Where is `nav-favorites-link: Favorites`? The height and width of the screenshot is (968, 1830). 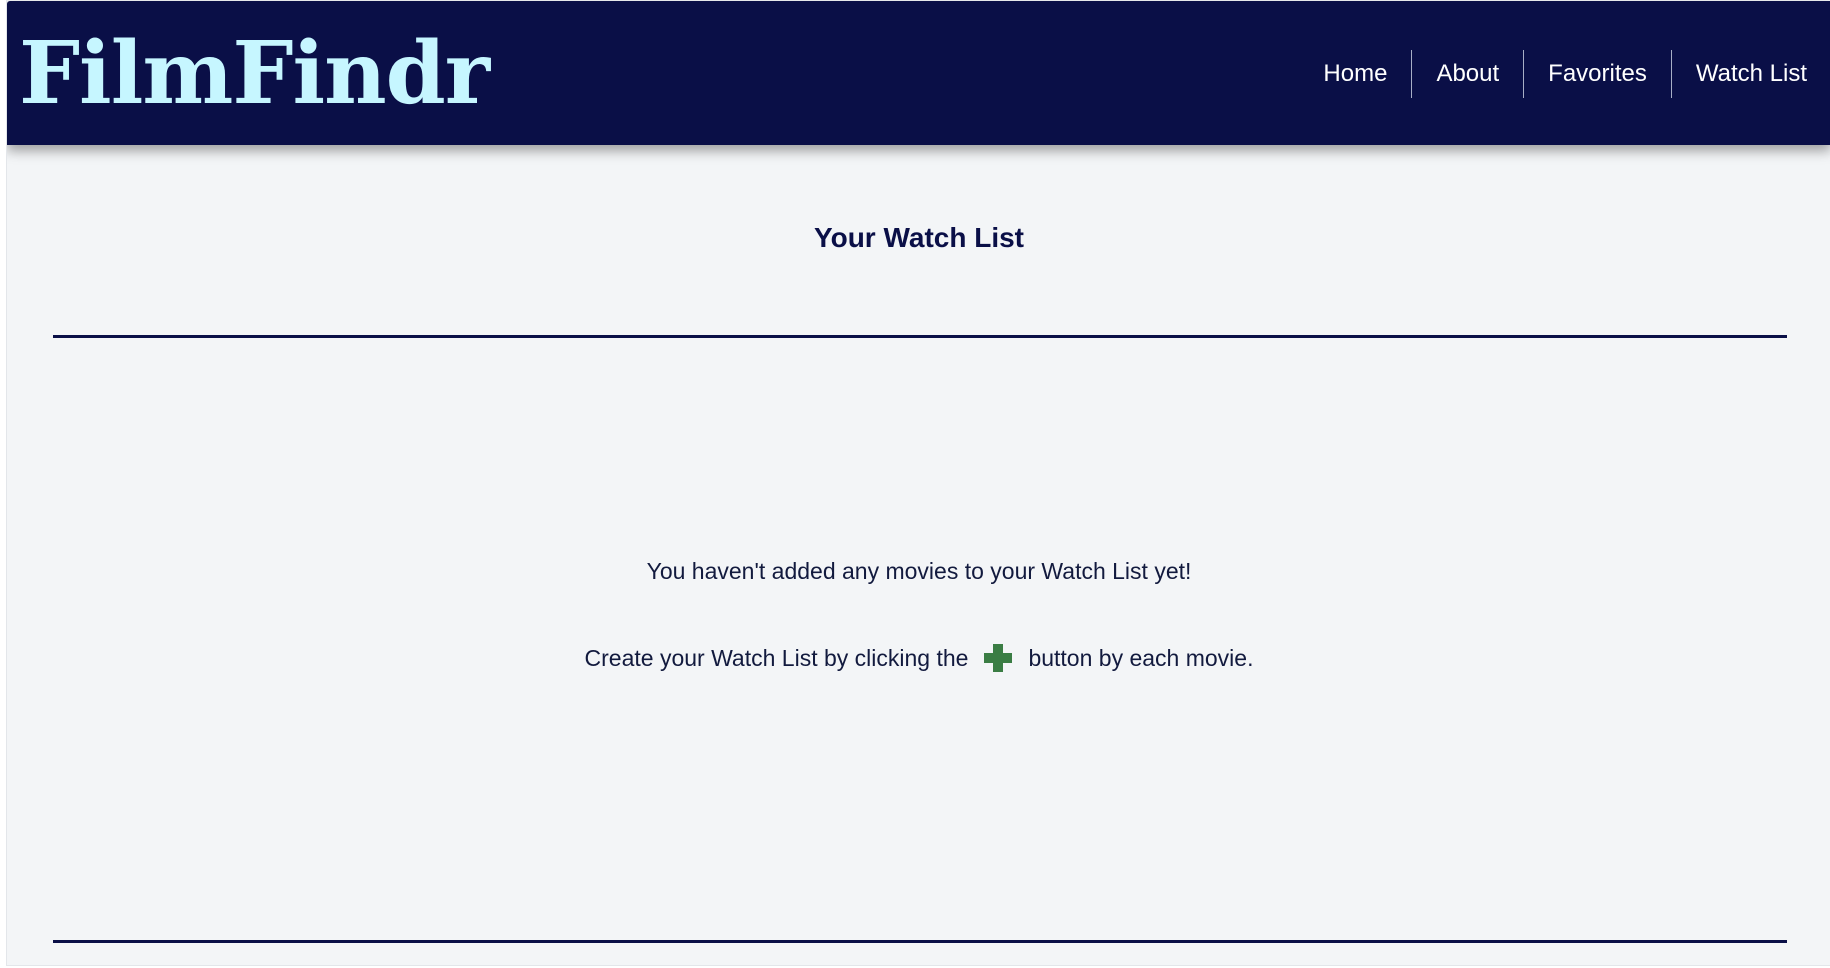
nav-favorites-link: Favorites is located at coordinates (1597, 74).